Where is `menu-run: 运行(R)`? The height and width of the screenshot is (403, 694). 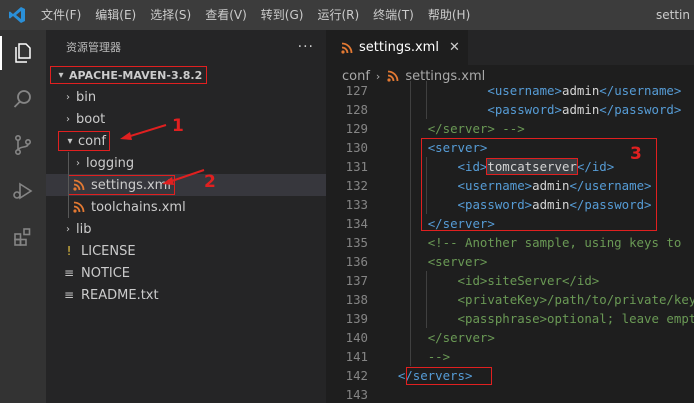
menu-run: 运行(R) is located at coordinates (338, 15).